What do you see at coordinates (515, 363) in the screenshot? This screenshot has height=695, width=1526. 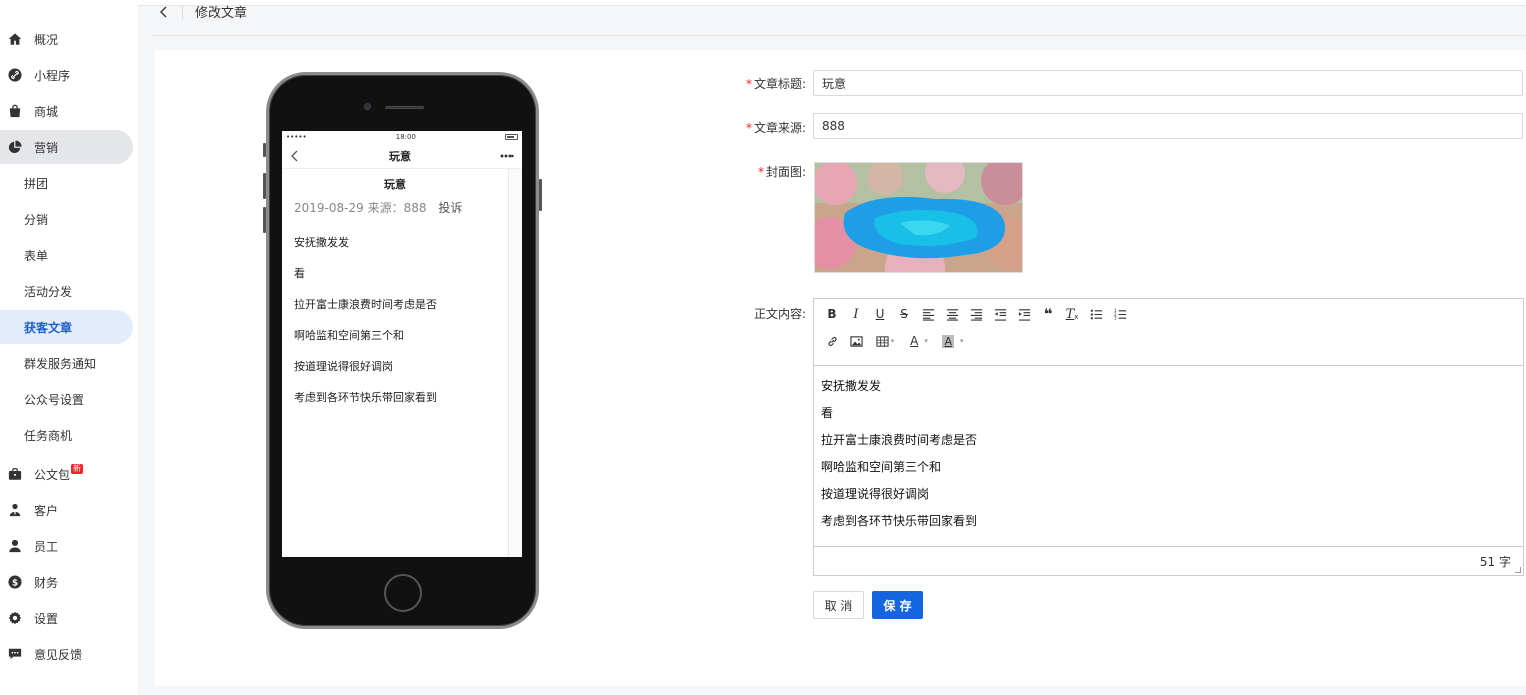 I see `preview-scrollbar` at bounding box center [515, 363].